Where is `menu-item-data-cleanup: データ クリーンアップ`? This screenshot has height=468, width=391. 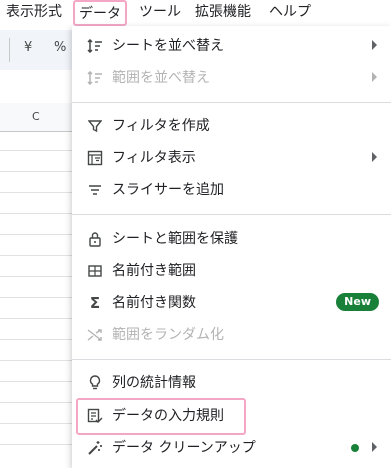 menu-item-data-cleanup: データ クリーンアップ is located at coordinates (231, 448).